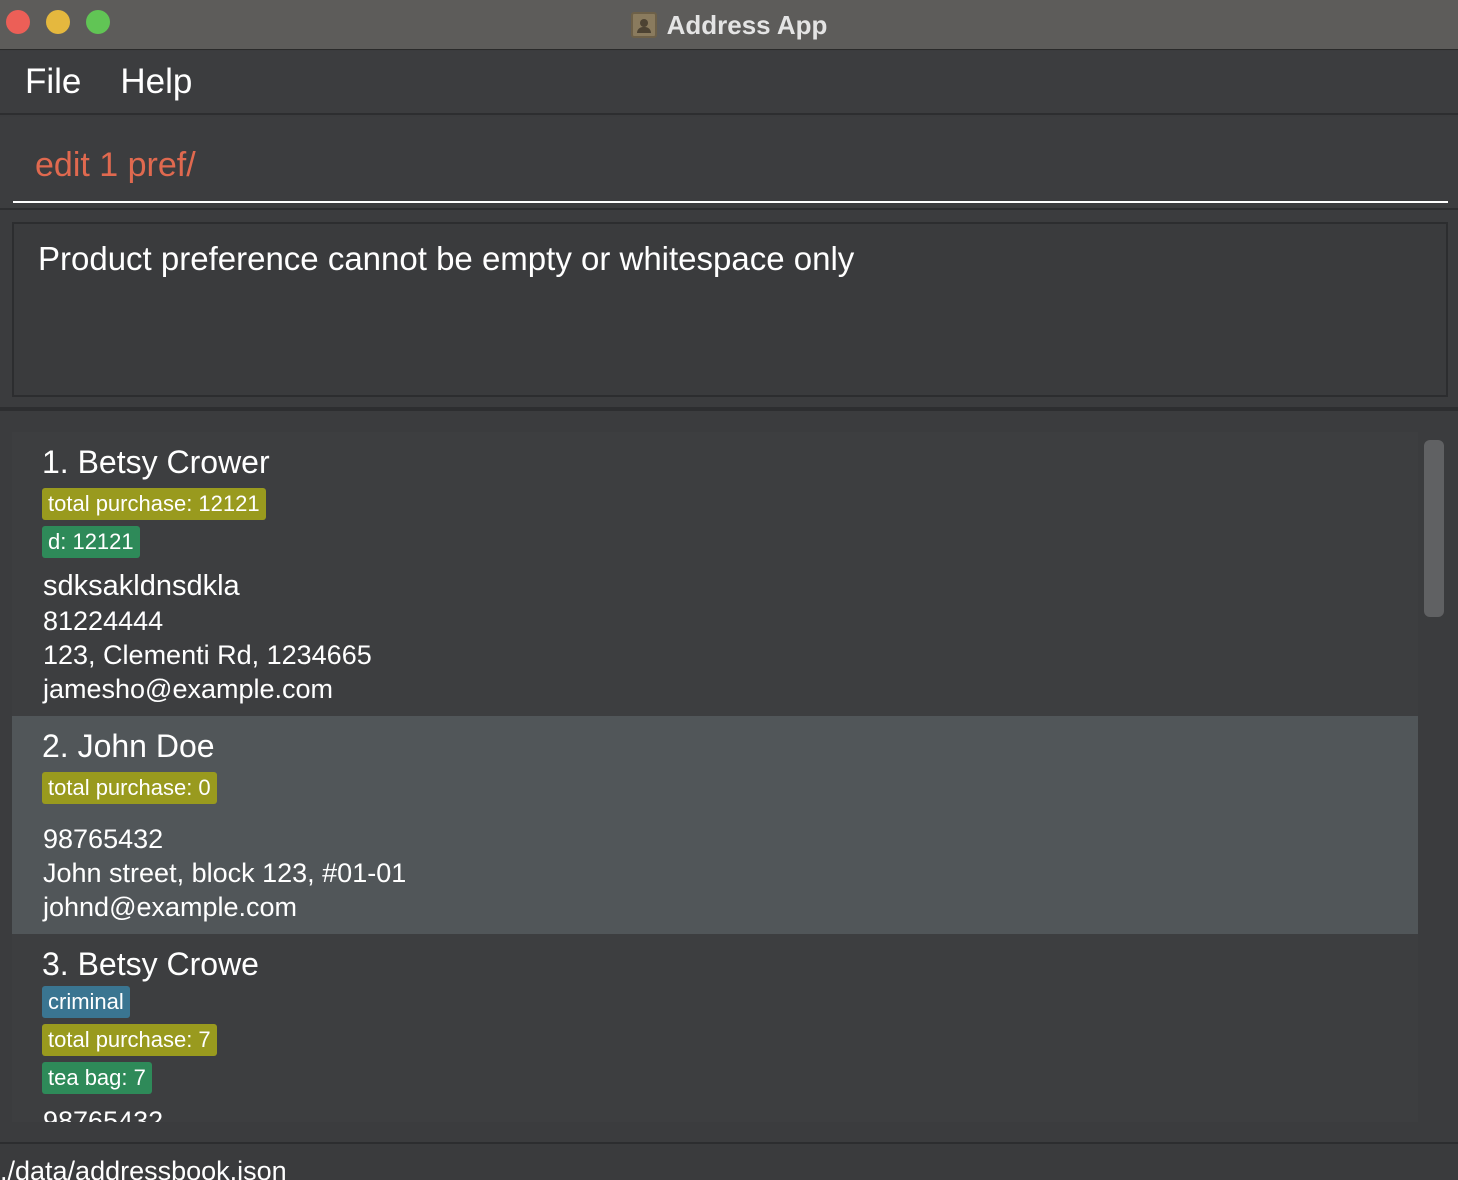  I want to click on person-phone: 81224444, so click(103, 621).